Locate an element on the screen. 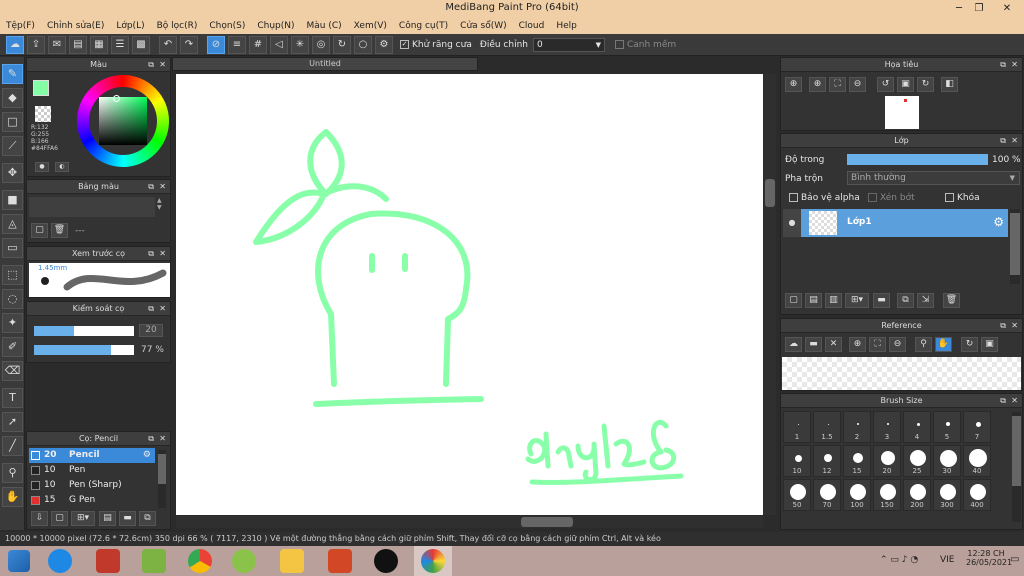 This screenshot has width=1024, height=576. actual-size-icon: ⛶ is located at coordinates (837, 84).